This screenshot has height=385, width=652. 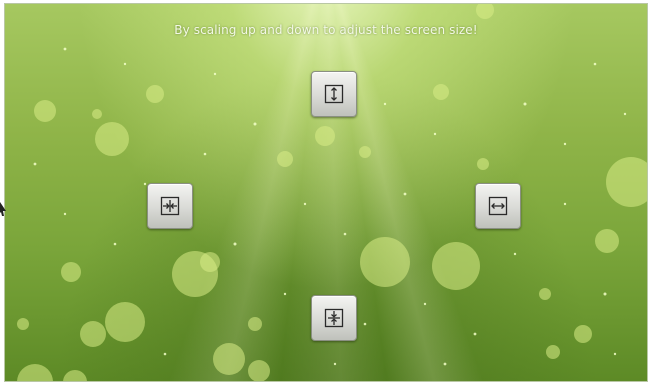 I want to click on expand-vertical-icon, so click(x=334, y=94).